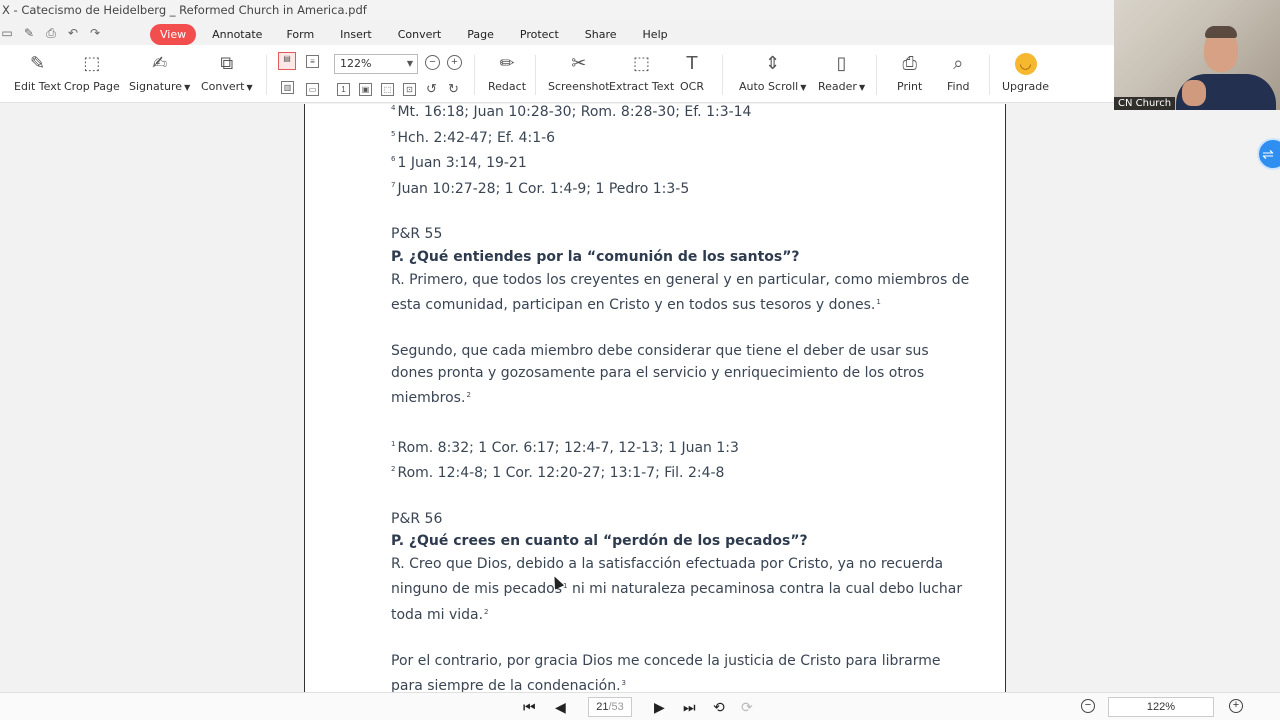 This screenshot has width=1280, height=720. I want to click on fit-page-icon: ▣, so click(365, 89).